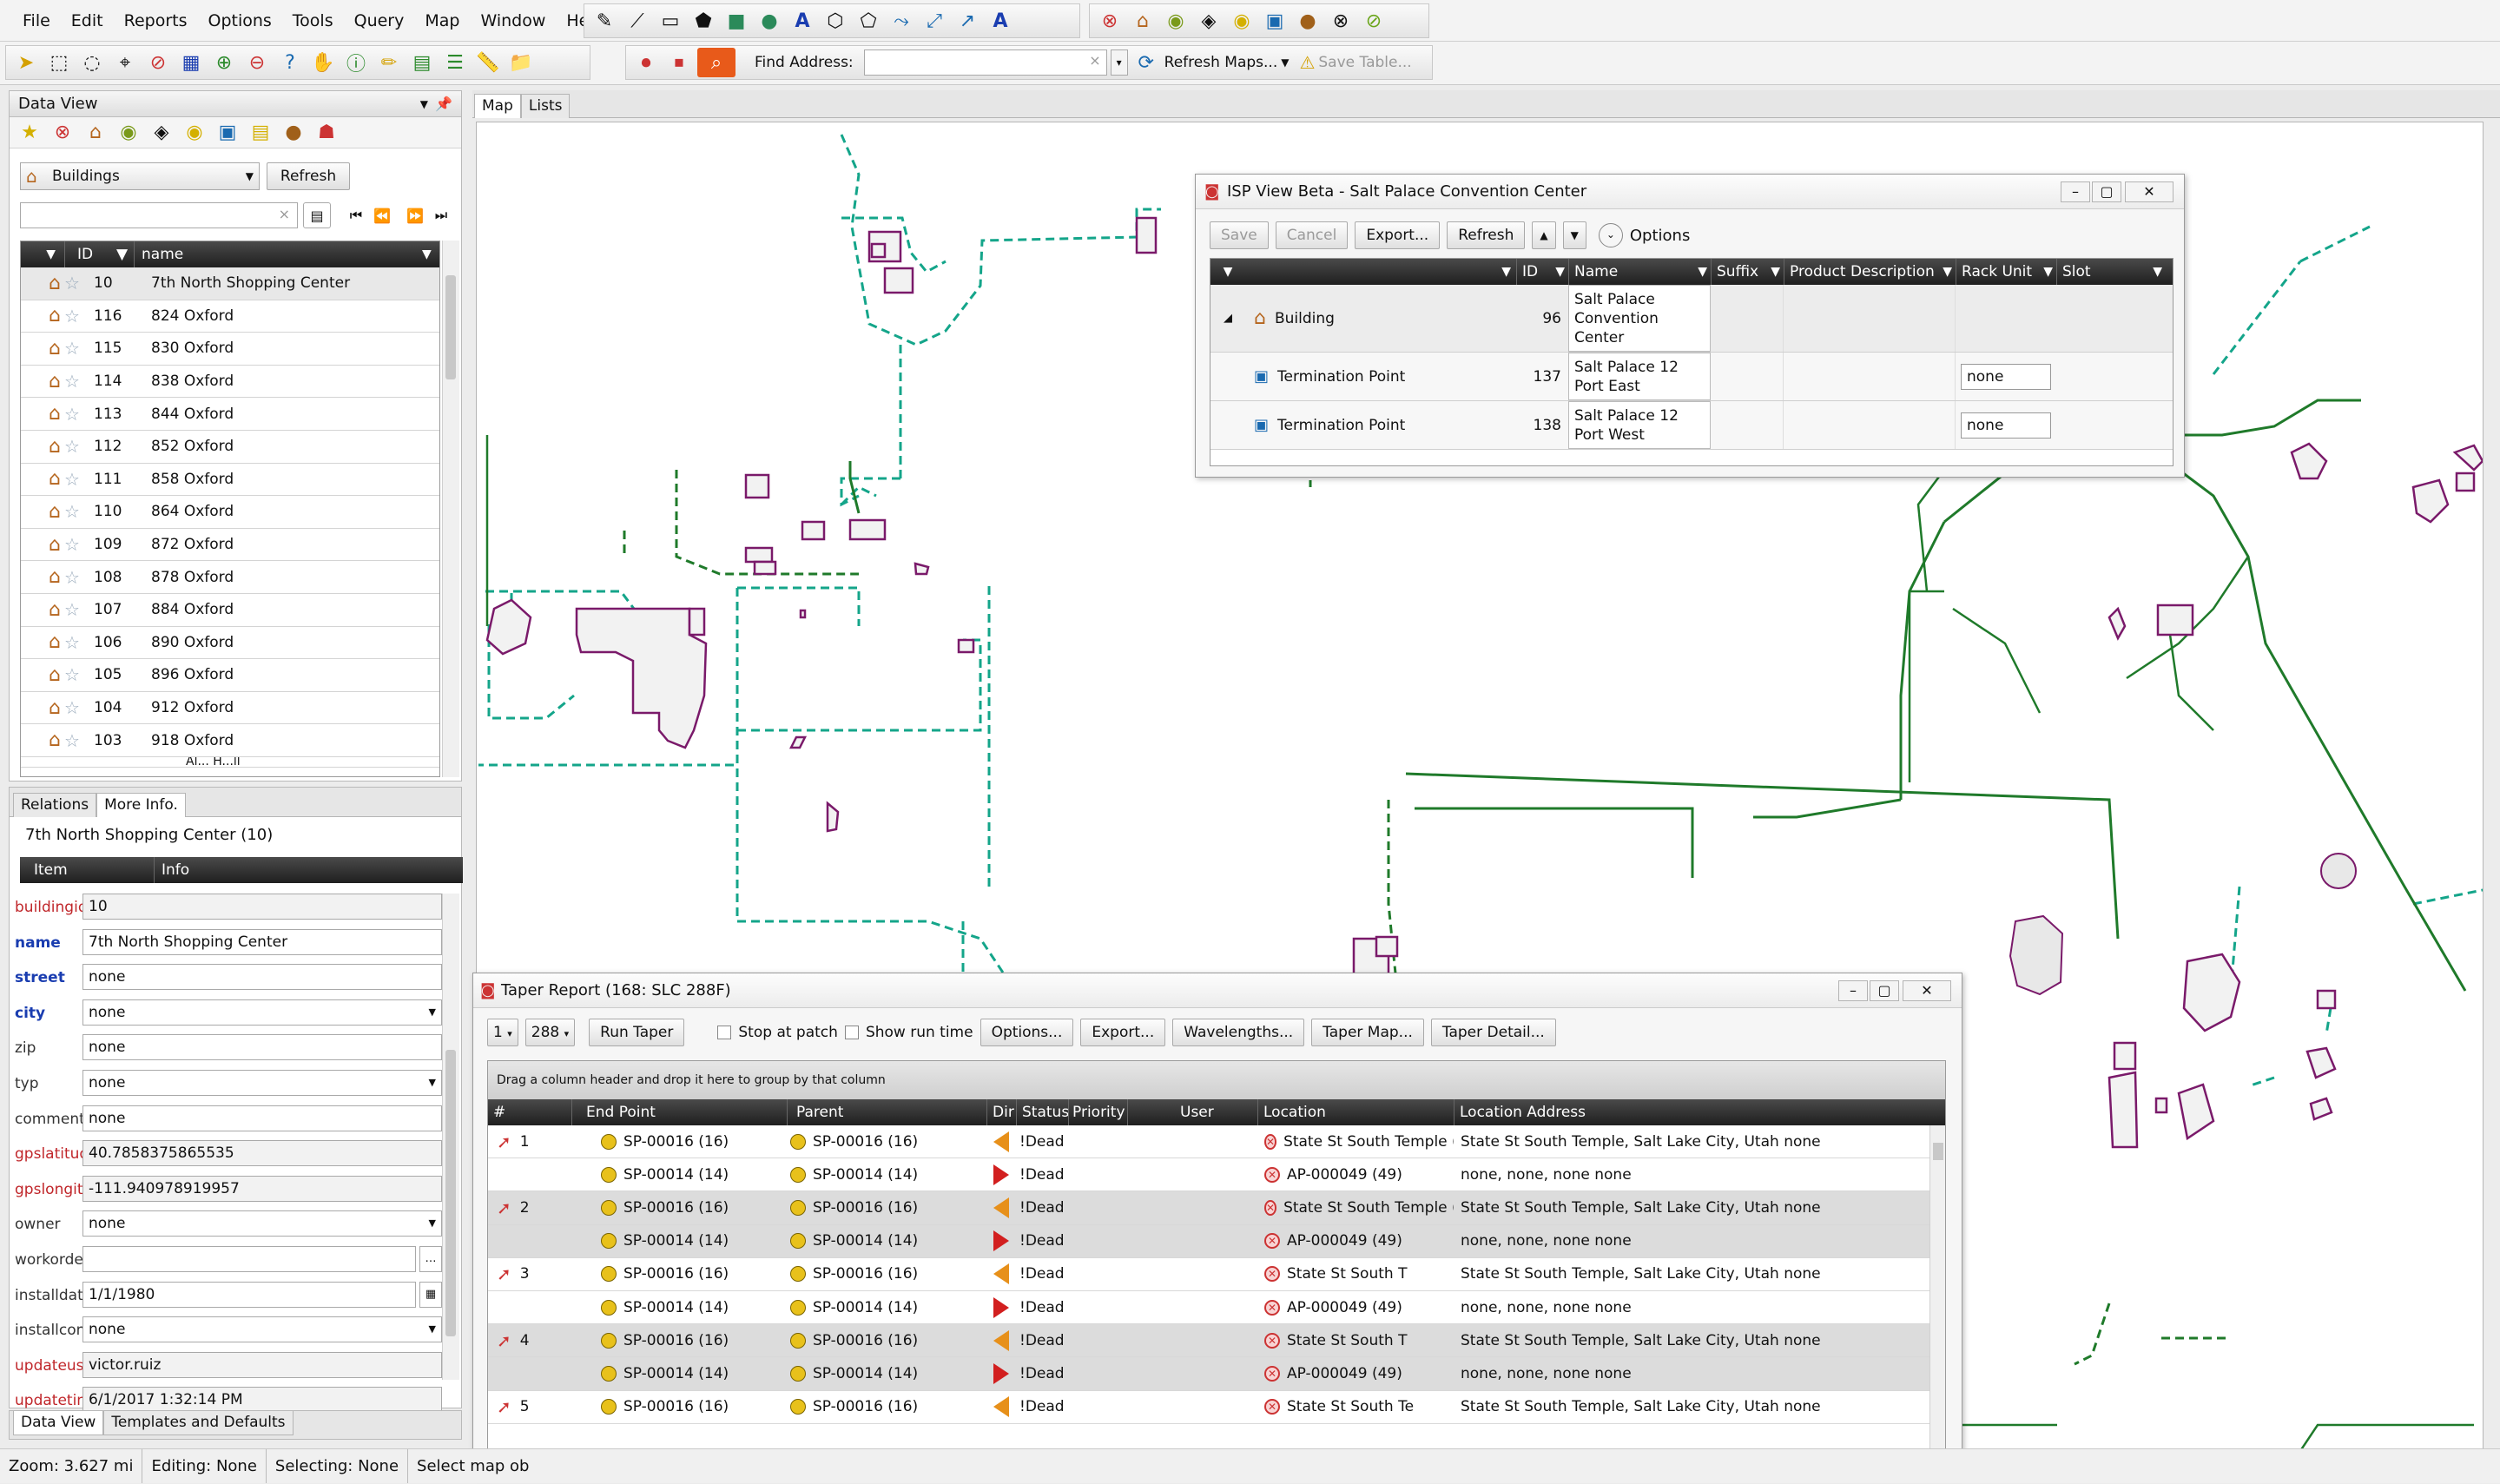 This screenshot has width=2500, height=1484. I want to click on draw-line-icon: ✎, so click(604, 21).